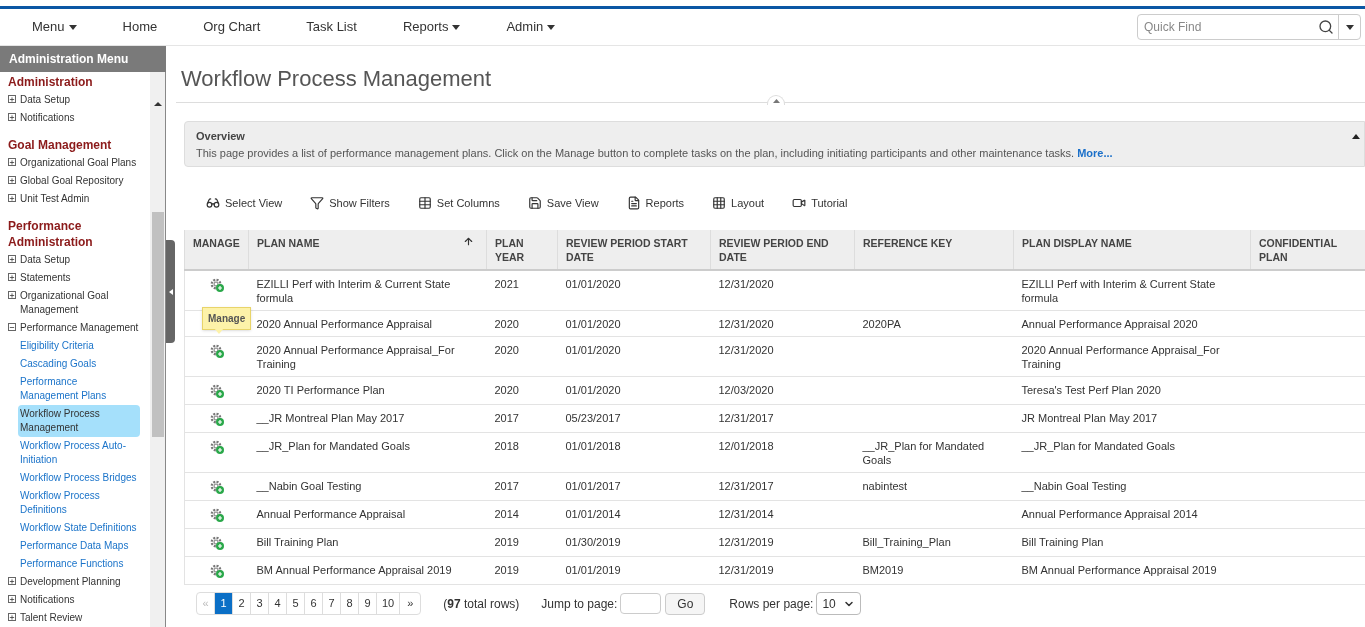 This screenshot has height=627, width=1365. What do you see at coordinates (1132, 250) in the screenshot?
I see `column-header: PLAN DISPLAY NAME` at bounding box center [1132, 250].